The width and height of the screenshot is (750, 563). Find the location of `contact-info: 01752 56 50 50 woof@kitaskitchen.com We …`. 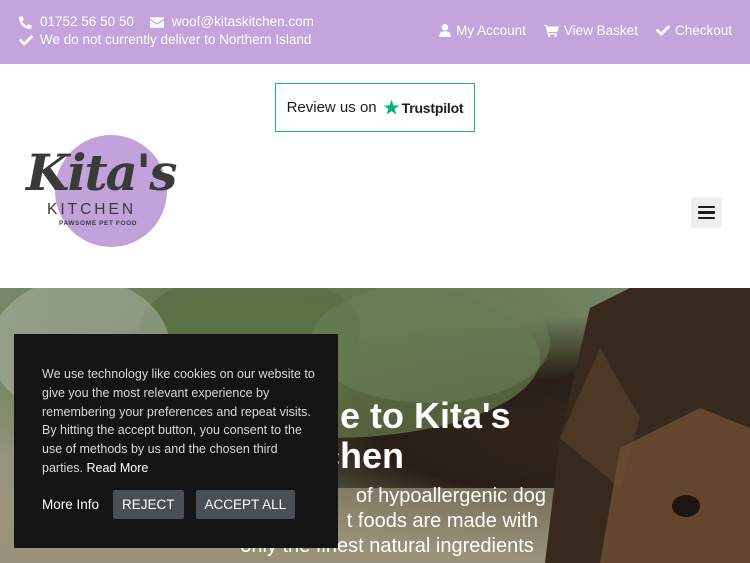

contact-info: 01752 56 50 50 woof@kitaskitchen.com We … is located at coordinates (166, 31).